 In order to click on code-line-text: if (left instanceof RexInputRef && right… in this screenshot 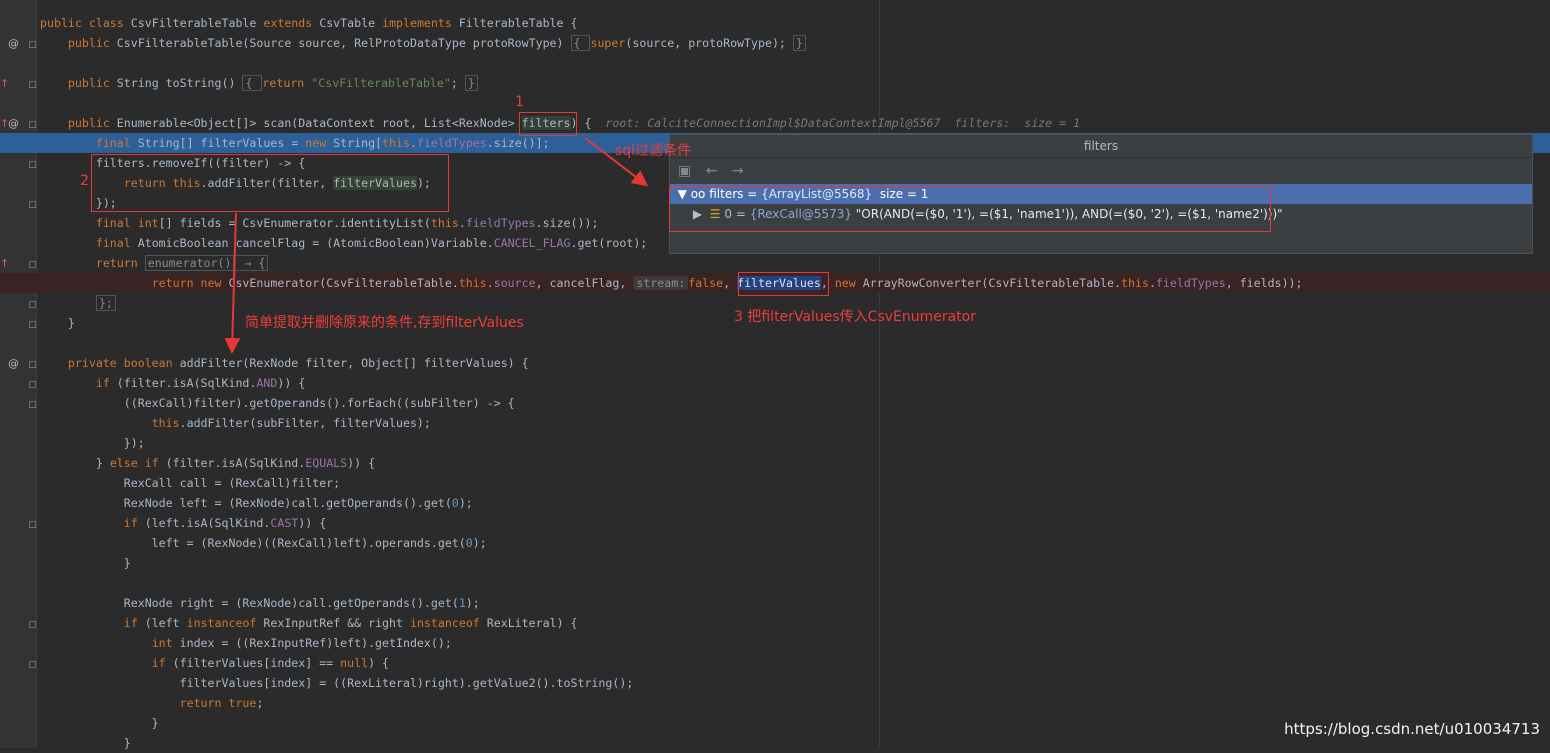, I will do `click(350, 623)`.